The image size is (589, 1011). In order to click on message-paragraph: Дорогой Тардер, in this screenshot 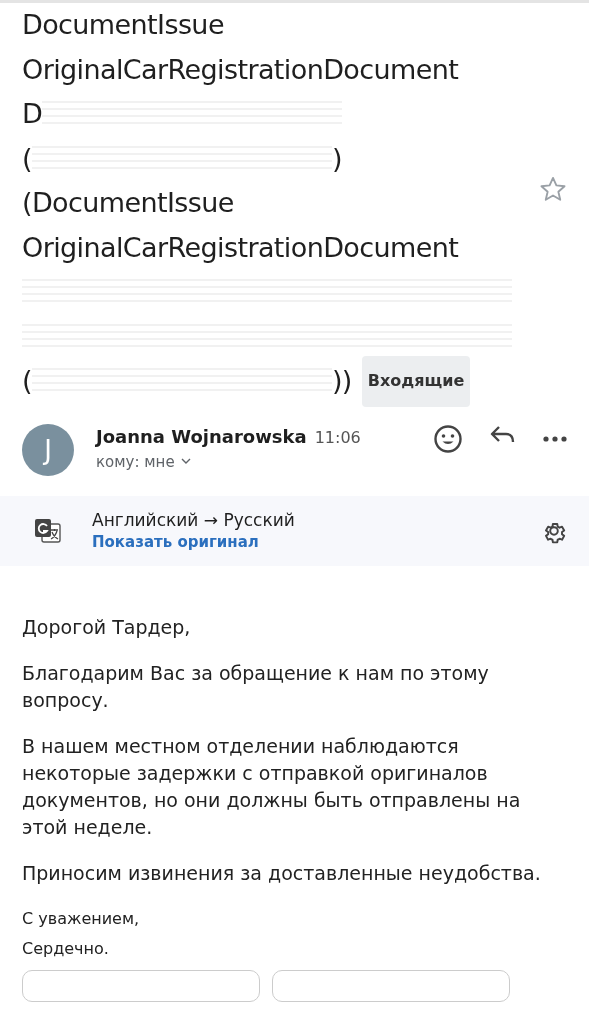, I will do `click(107, 627)`.